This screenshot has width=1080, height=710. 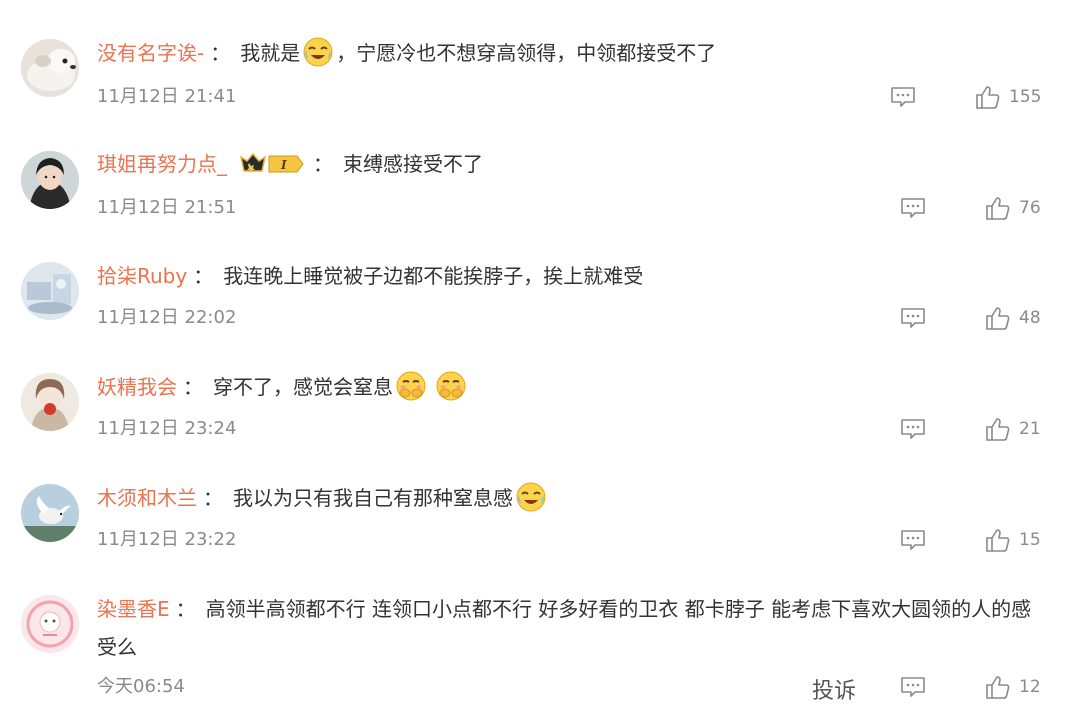 What do you see at coordinates (1030, 318) in the screenshot?
I see `like-count: 48` at bounding box center [1030, 318].